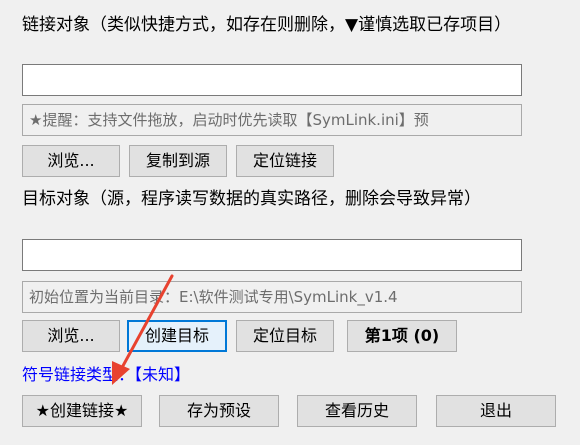 The height and width of the screenshot is (445, 580). Describe the element at coordinates (178, 161) in the screenshot. I see `copy-to-source-button: 复制到源` at that location.